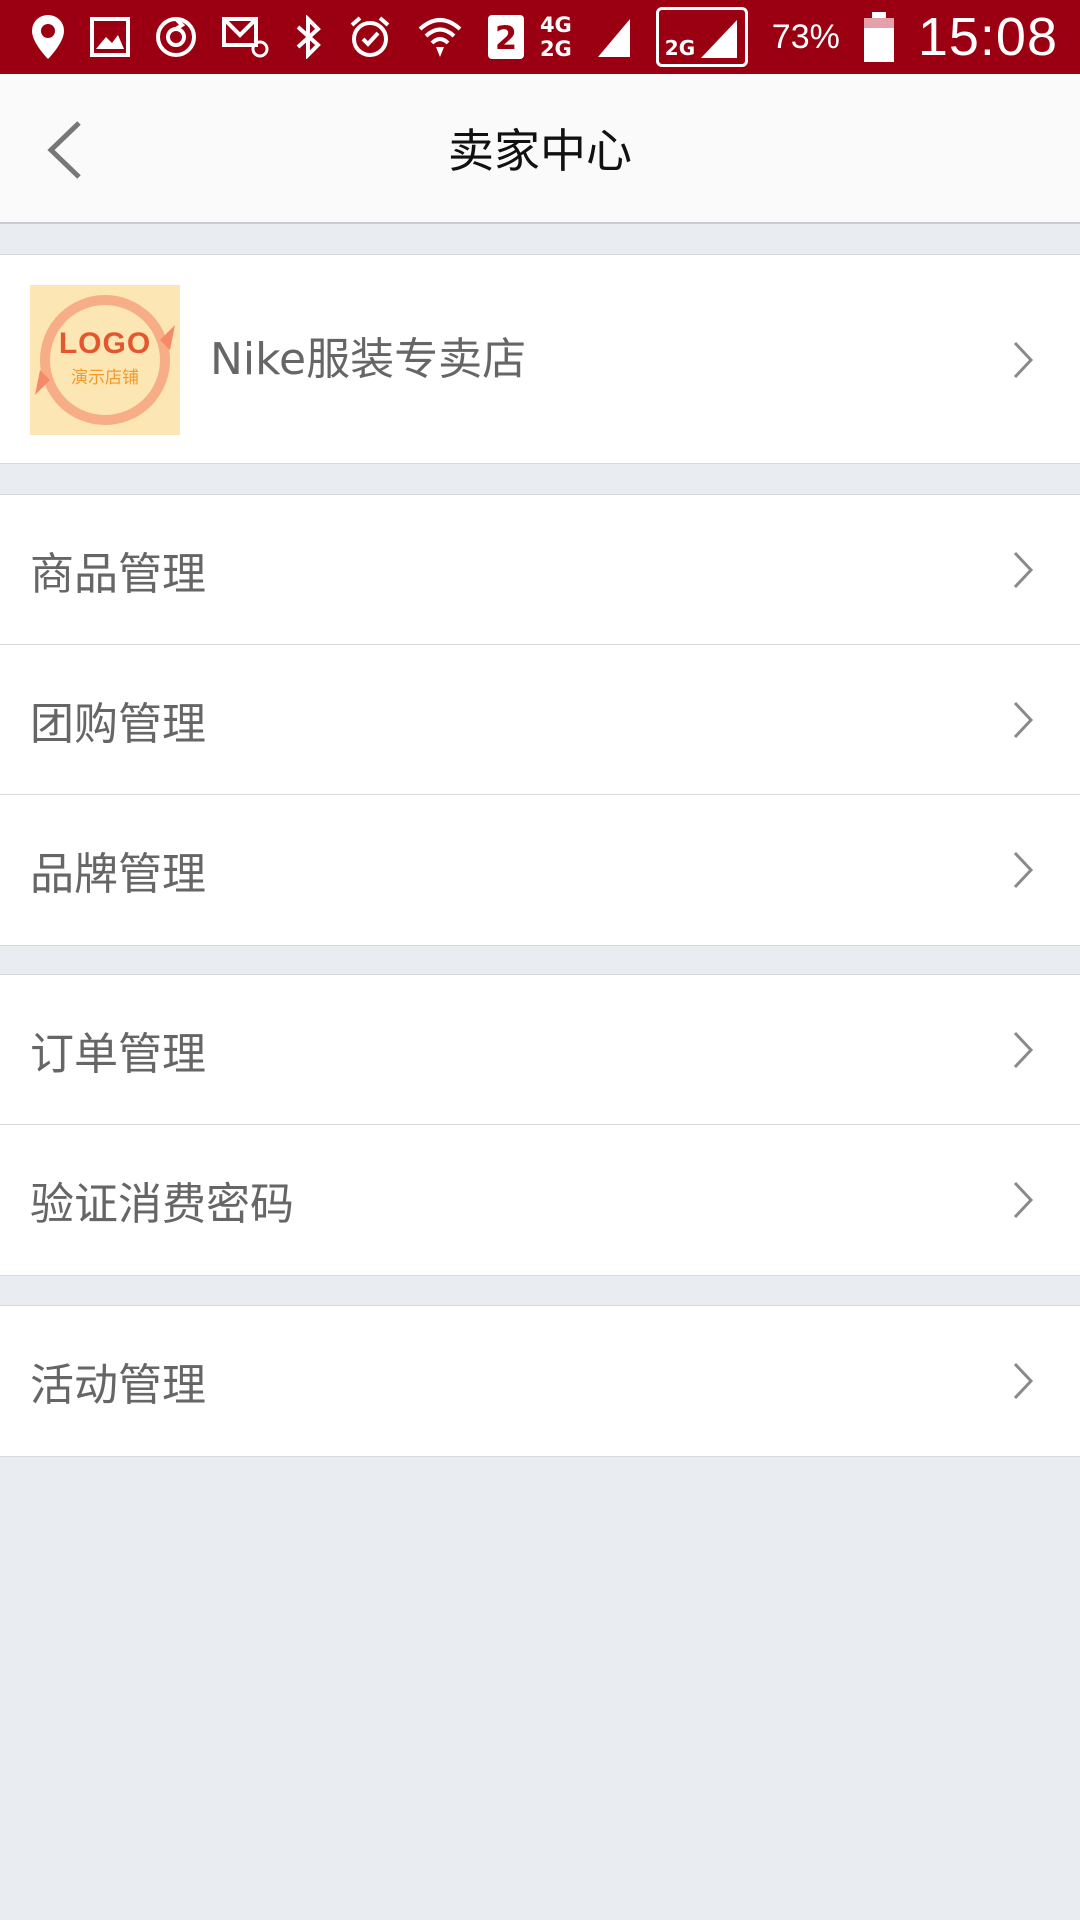  I want to click on gallery-icon, so click(110, 37).